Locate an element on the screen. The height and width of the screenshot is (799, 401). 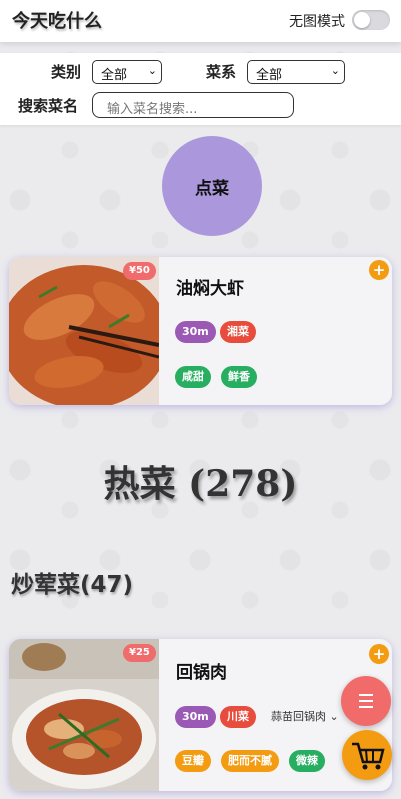
no-image-mode-toggle is located at coordinates (371, 20).